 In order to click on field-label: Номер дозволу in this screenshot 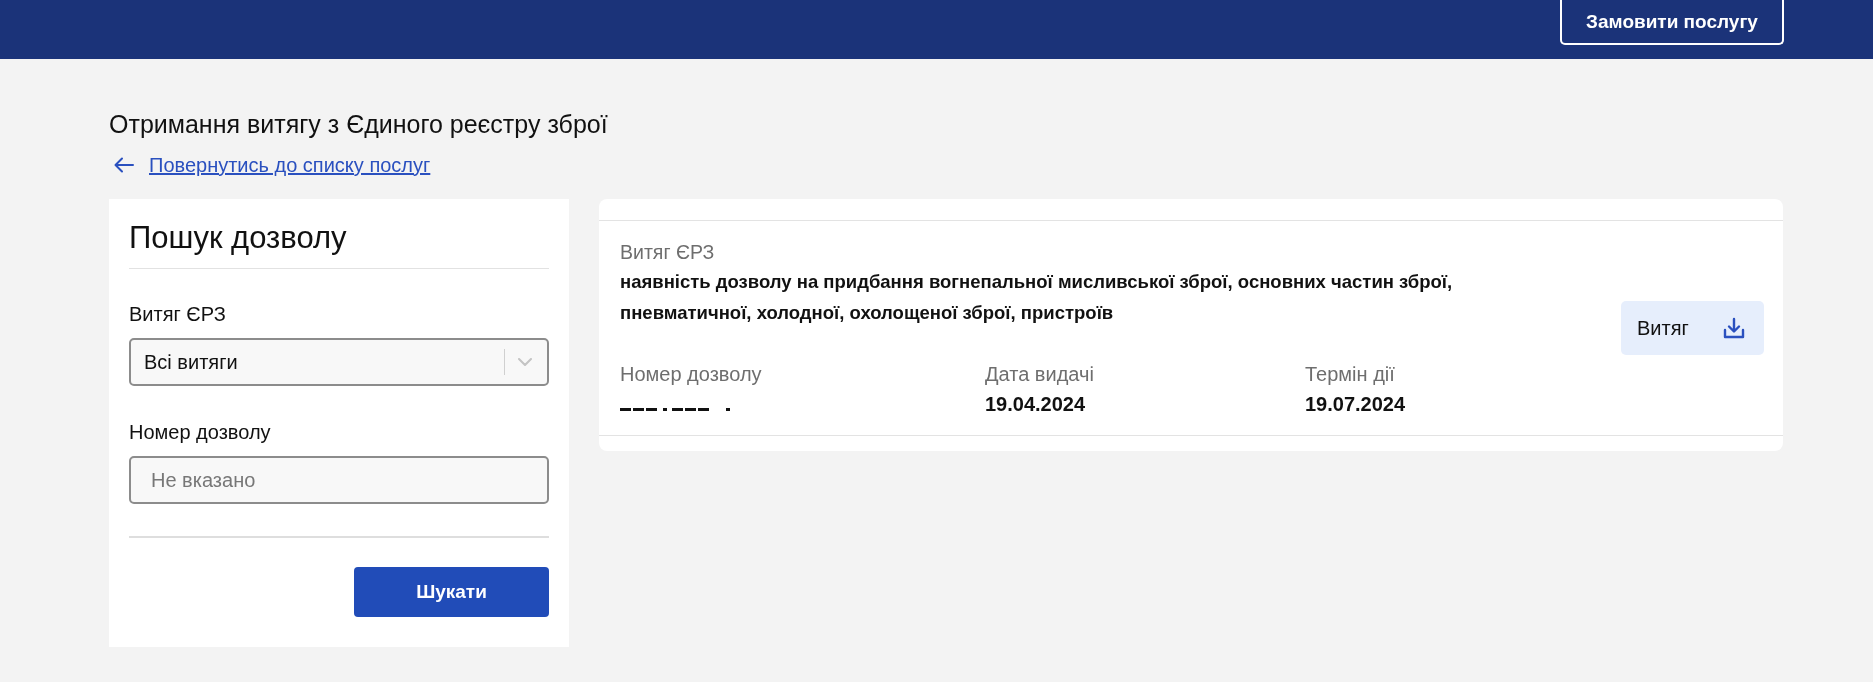, I will do `click(200, 432)`.